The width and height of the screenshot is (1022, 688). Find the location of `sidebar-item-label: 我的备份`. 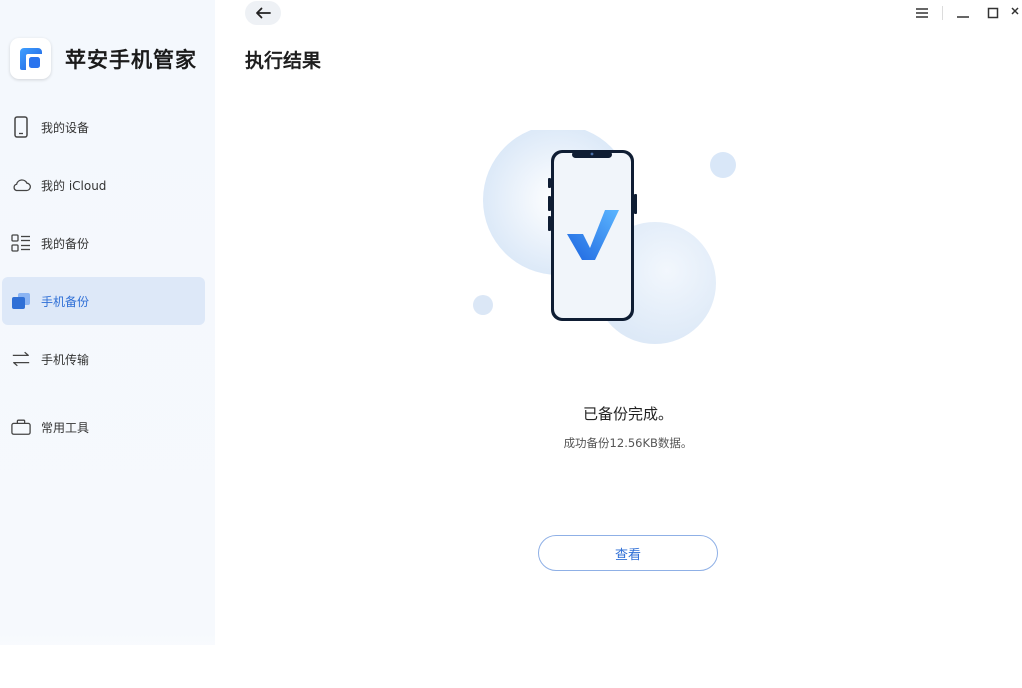

sidebar-item-label: 我的备份 is located at coordinates (65, 243).